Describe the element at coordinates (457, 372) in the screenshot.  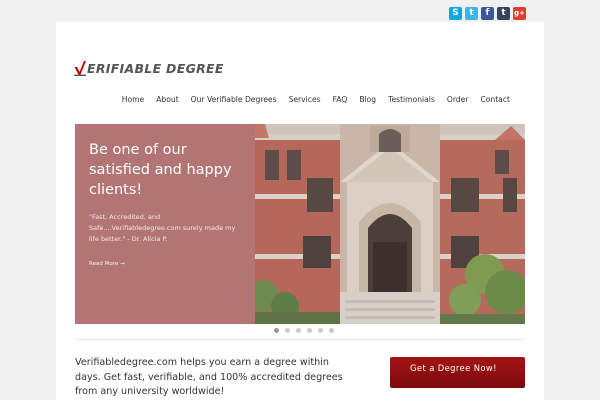
I see `get-degree-button: Get a Degree Now!` at that location.